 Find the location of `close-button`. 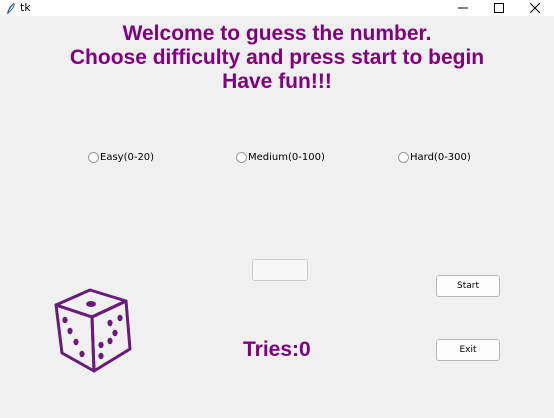

close-button is located at coordinates (535, 8).